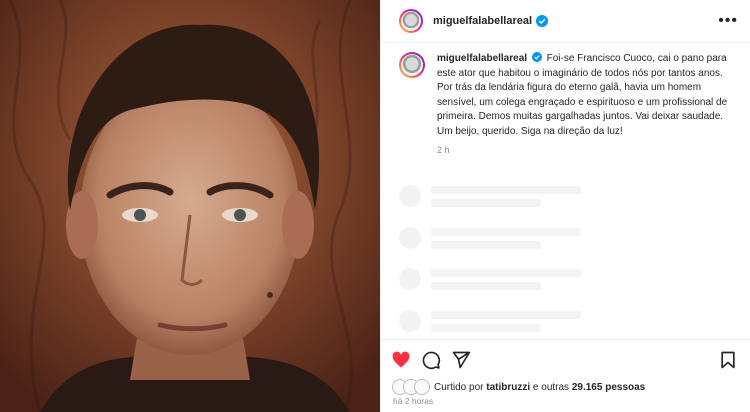 This screenshot has height=412, width=750. What do you see at coordinates (411, 21) in the screenshot?
I see `author-avatar` at bounding box center [411, 21].